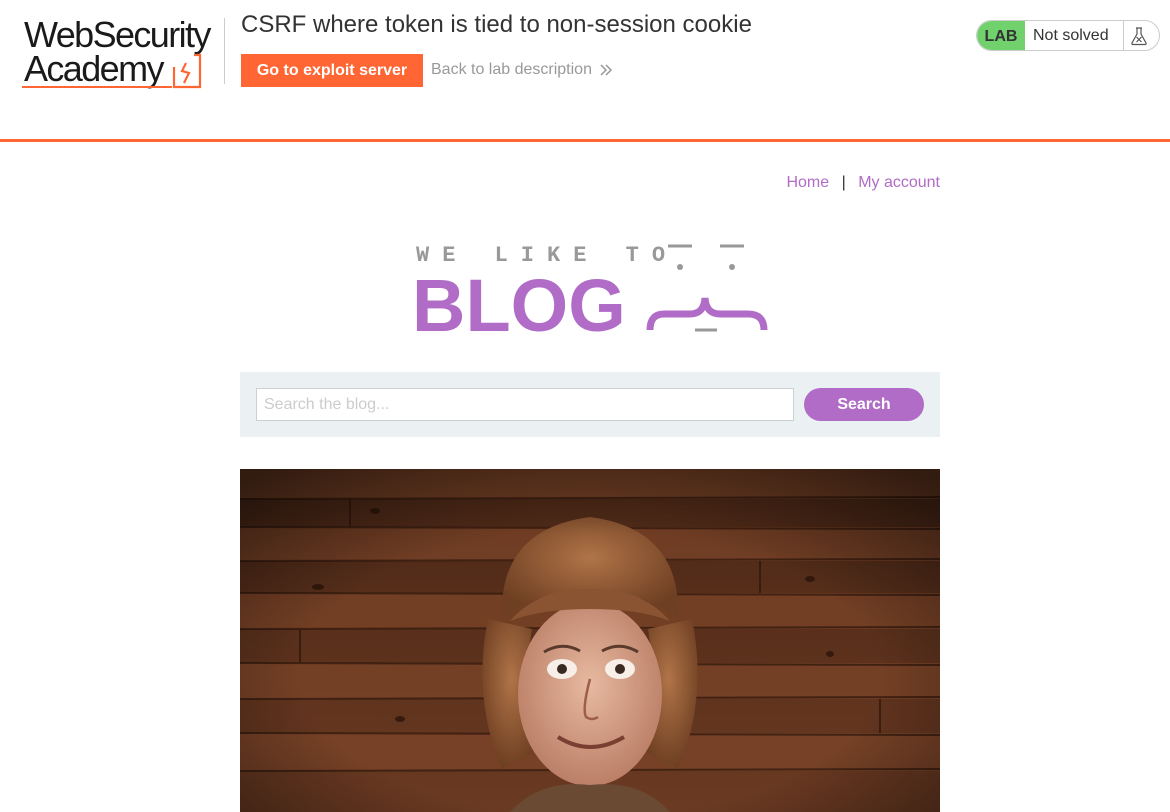 This screenshot has width=1170, height=812. Describe the element at coordinates (187, 71) in the screenshot. I see `academy-mark-icon` at that location.